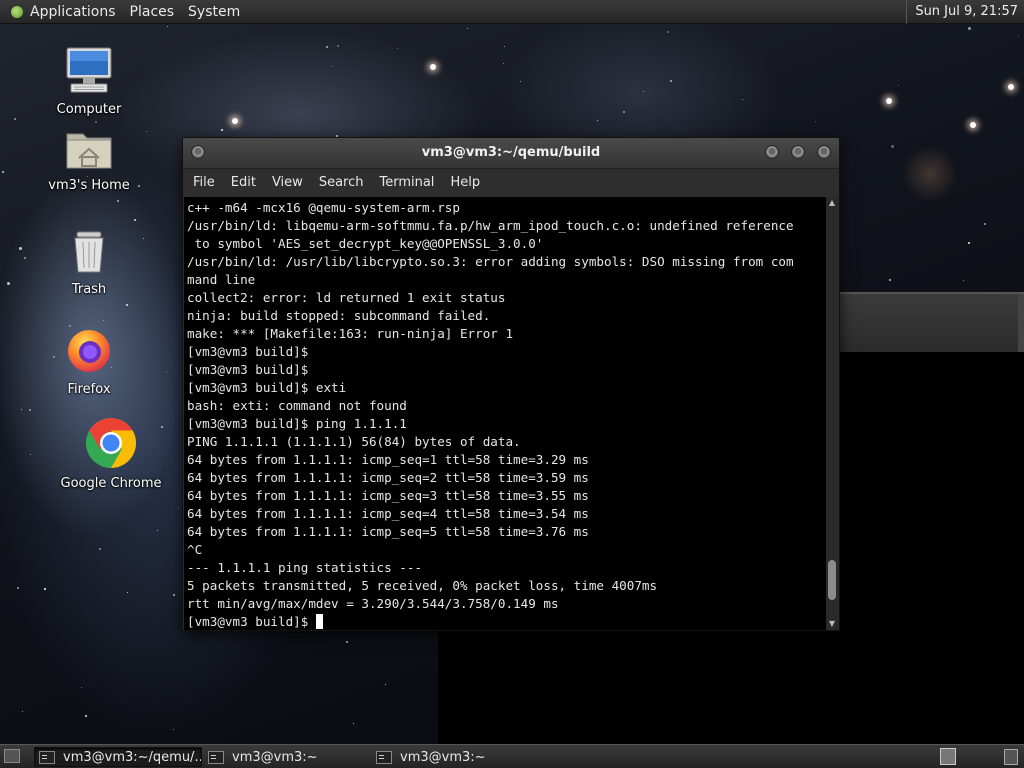 The height and width of the screenshot is (768, 1024). What do you see at coordinates (832, 203) in the screenshot?
I see `scroll-up-arrow-icon: ▲` at bounding box center [832, 203].